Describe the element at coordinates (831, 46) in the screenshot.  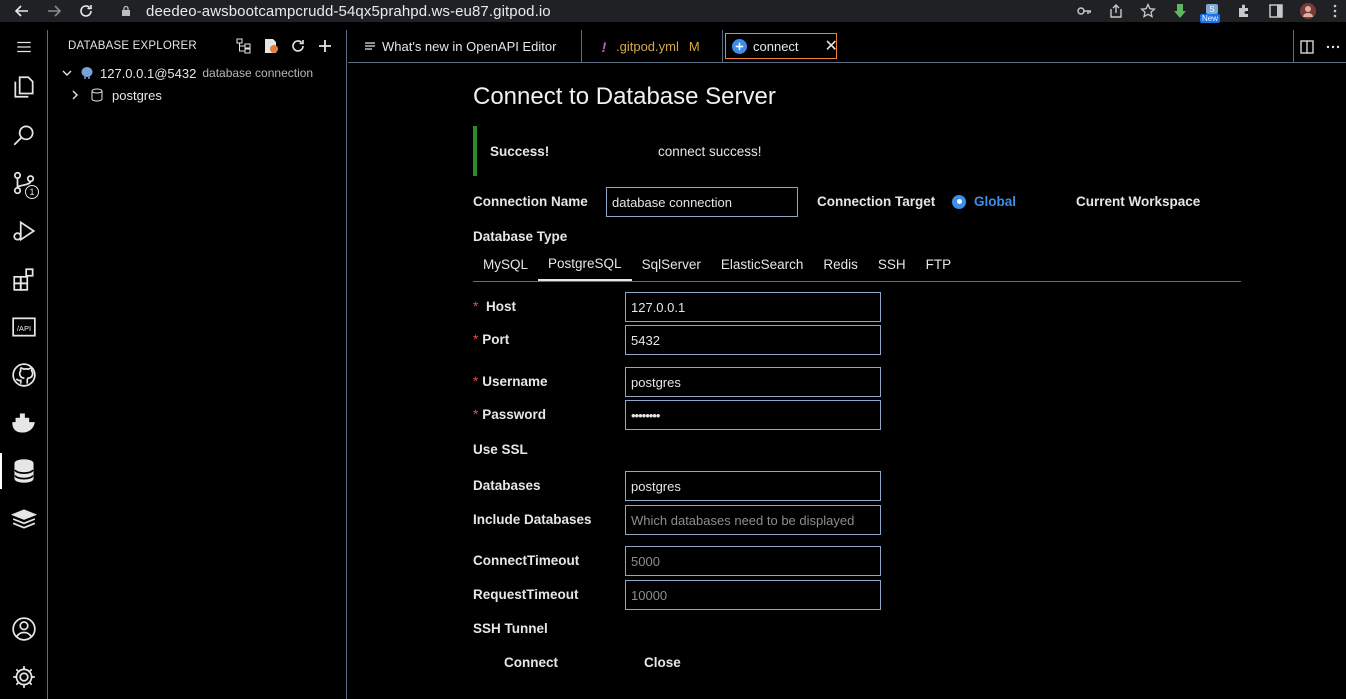
I see `close-tab-icon: ✕` at that location.